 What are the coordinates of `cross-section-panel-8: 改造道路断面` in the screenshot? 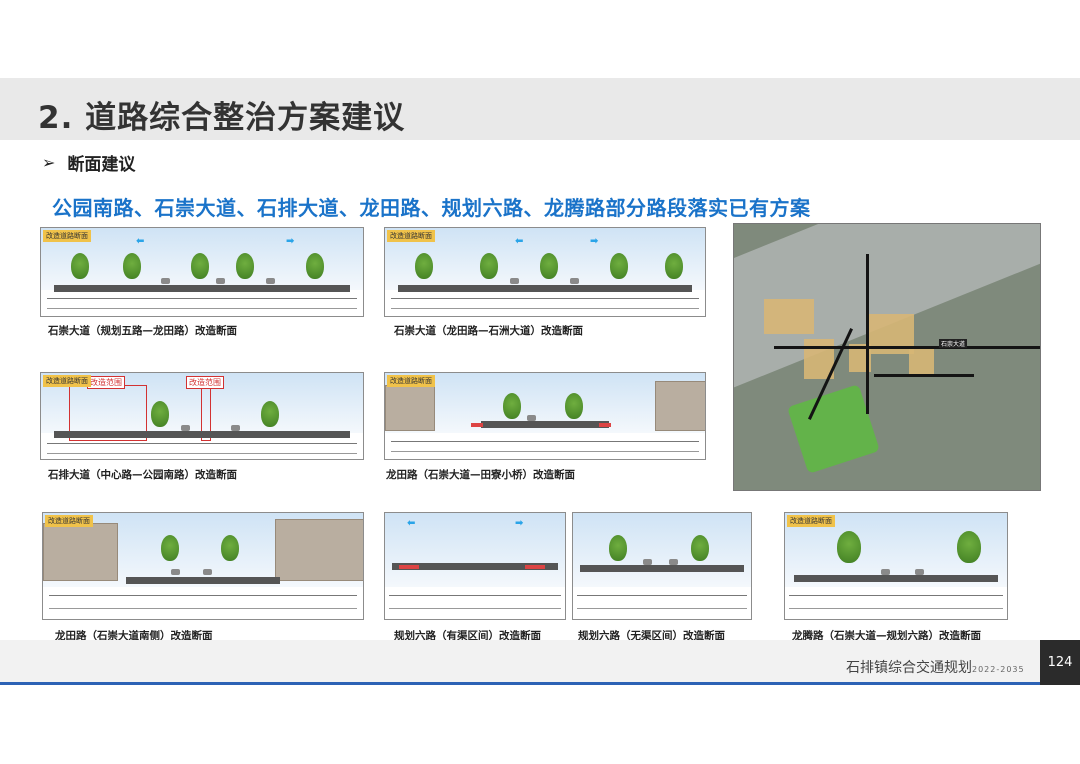 It's located at (896, 566).